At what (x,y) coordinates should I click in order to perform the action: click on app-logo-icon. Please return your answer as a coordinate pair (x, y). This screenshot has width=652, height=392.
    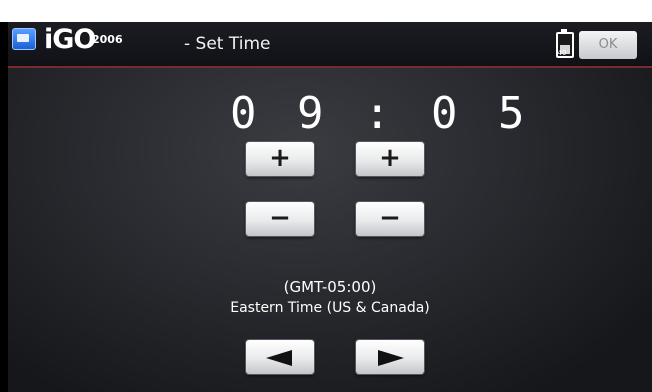
    Looking at the image, I should click on (24, 39).